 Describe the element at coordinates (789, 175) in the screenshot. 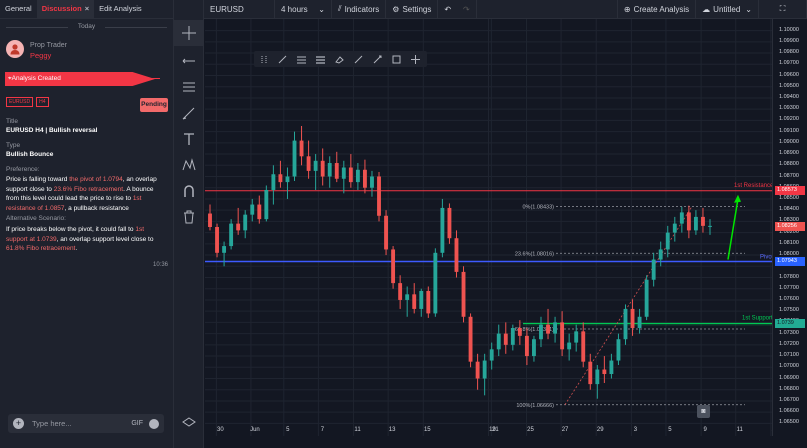

I see `price-tick: 1.08700` at that location.